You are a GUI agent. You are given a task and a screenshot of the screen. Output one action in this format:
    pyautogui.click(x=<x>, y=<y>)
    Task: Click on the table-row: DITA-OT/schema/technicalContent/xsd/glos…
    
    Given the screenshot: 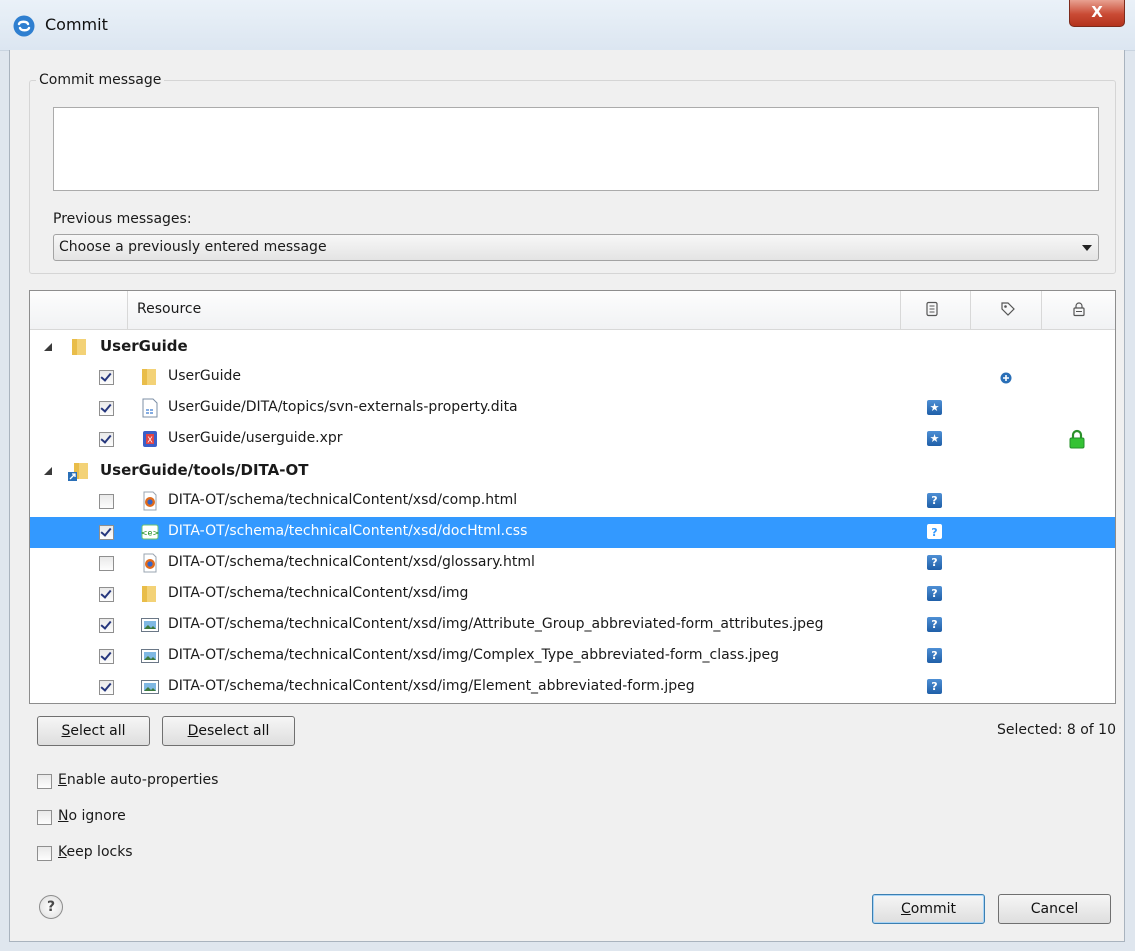 What is the action you would take?
    pyautogui.click(x=572, y=563)
    